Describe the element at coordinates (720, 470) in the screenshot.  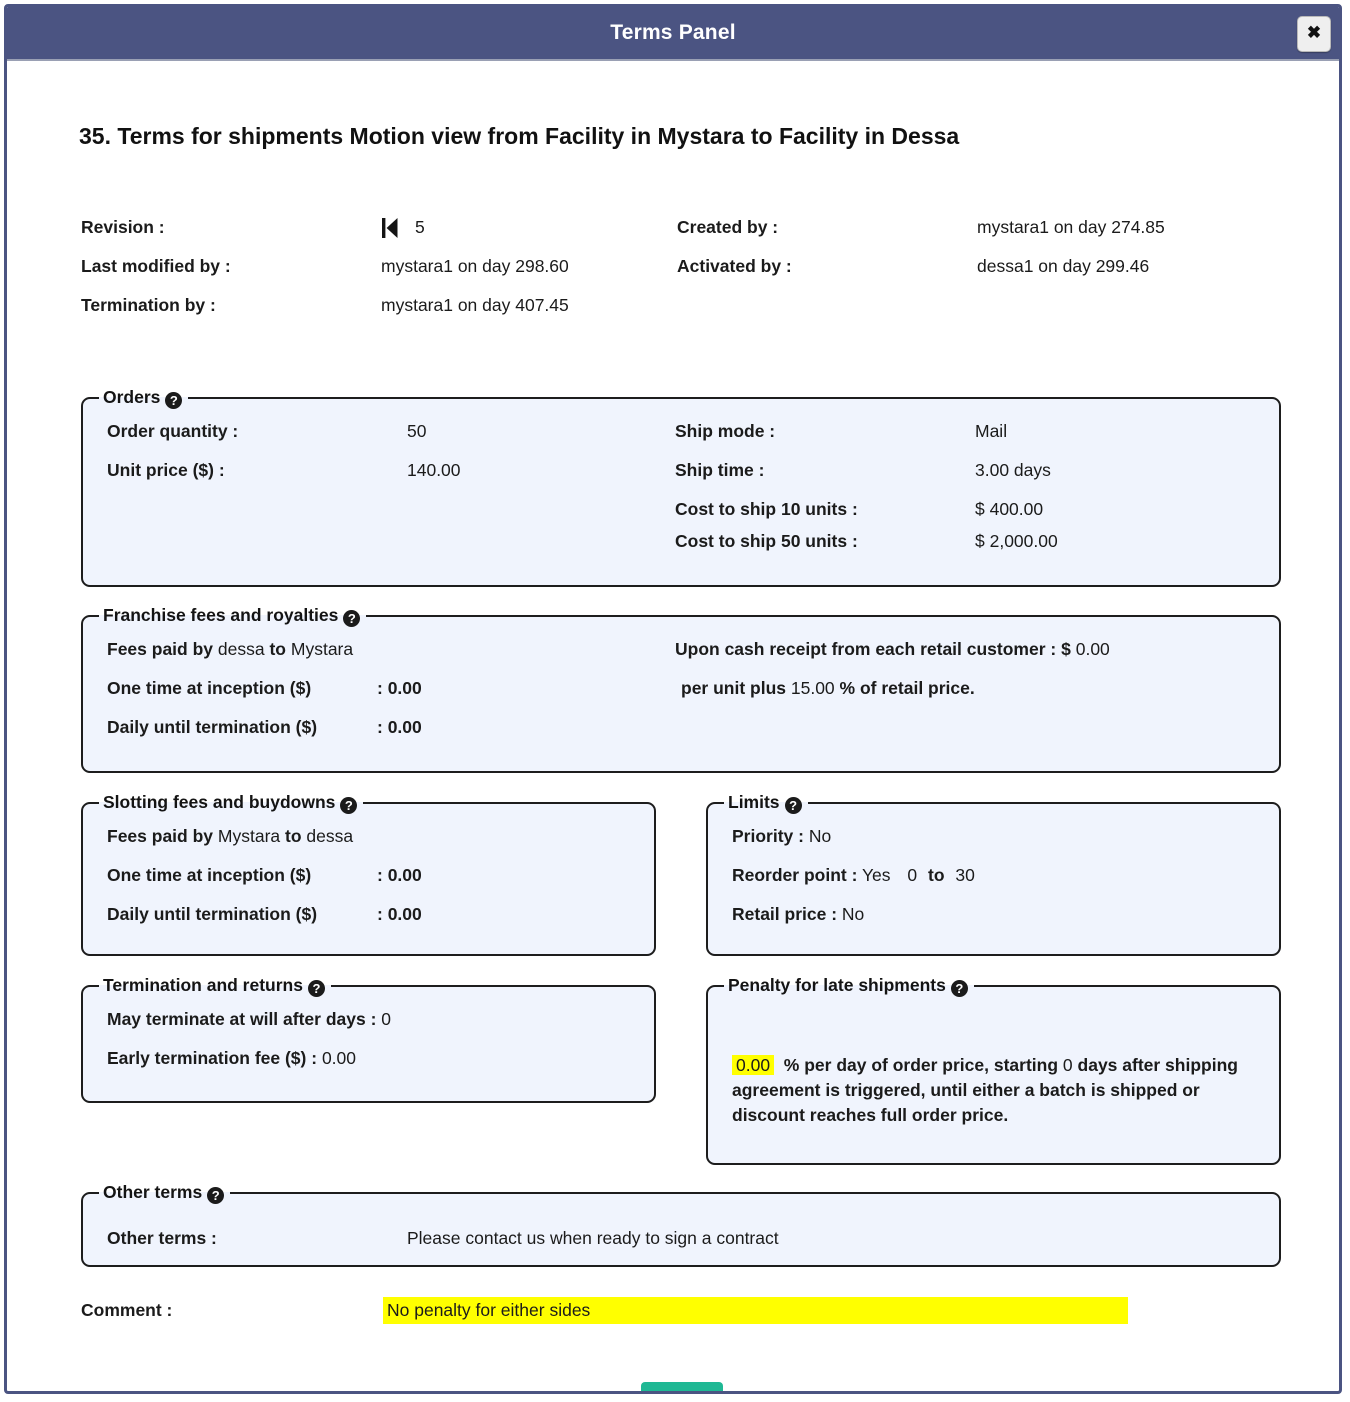
I see `ship-time-label: Ship time :` at that location.